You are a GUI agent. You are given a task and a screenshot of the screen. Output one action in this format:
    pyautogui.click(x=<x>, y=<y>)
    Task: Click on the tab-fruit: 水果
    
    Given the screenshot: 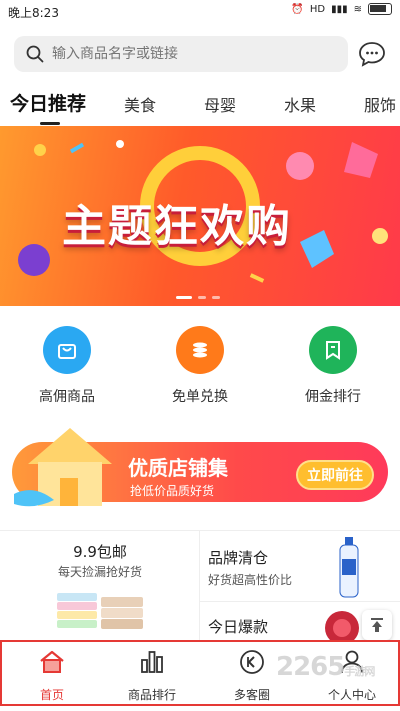 What is the action you would take?
    pyautogui.click(x=300, y=104)
    